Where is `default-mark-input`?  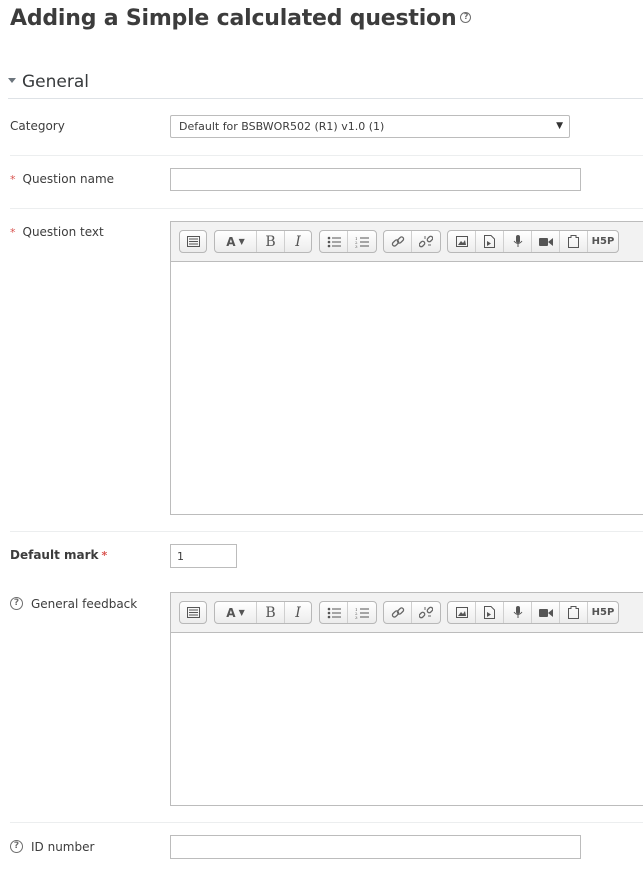
default-mark-input is located at coordinates (203, 556).